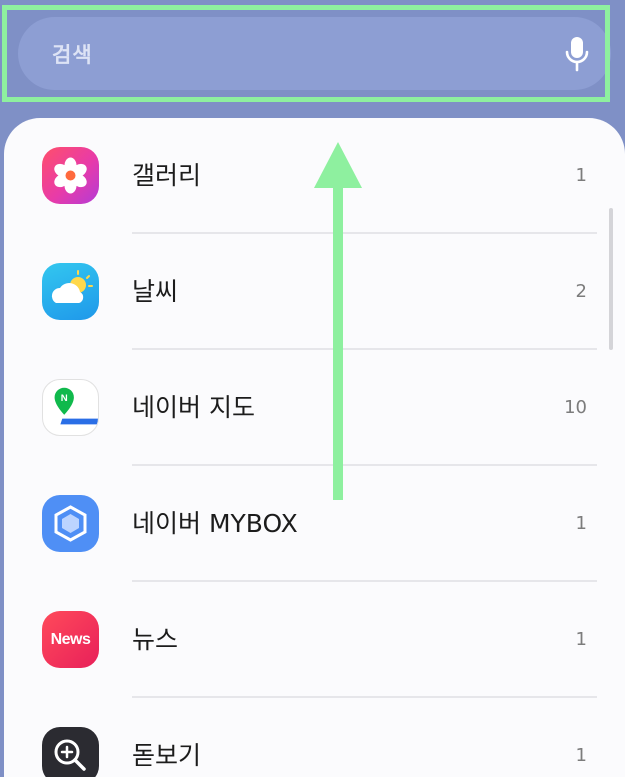 The height and width of the screenshot is (777, 625). Describe the element at coordinates (581, 291) in the screenshot. I see `app-count: 2` at that location.